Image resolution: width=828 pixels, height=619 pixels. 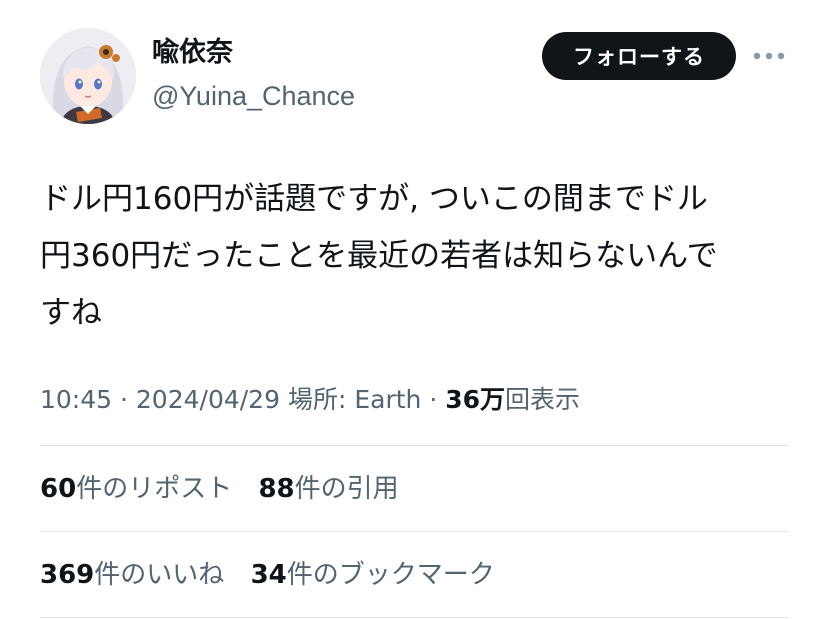 I want to click on avatar, so click(x=88, y=76).